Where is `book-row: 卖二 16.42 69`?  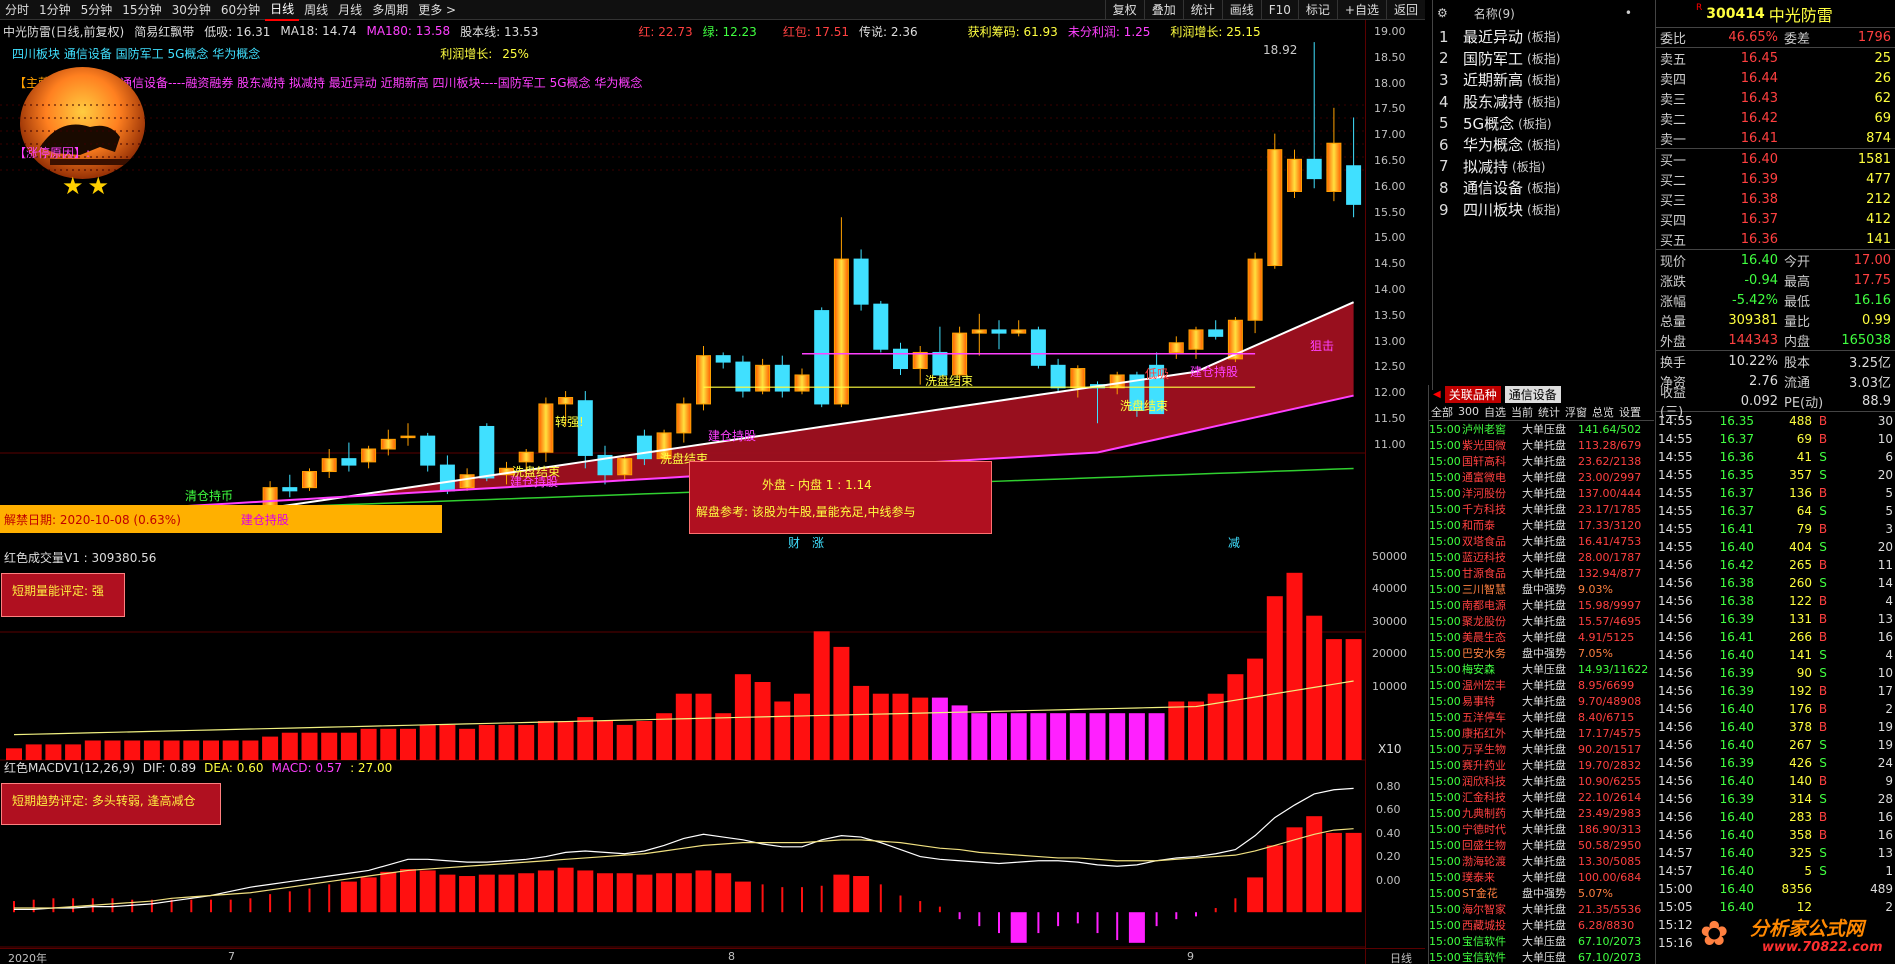 book-row: 卖二 16.42 69 is located at coordinates (1775, 118).